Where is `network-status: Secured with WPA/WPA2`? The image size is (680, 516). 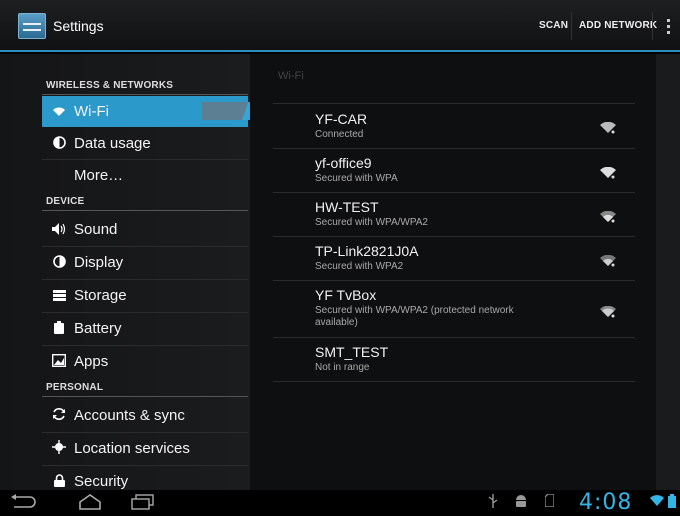 network-status: Secured with WPA/WPA2 is located at coordinates (371, 222).